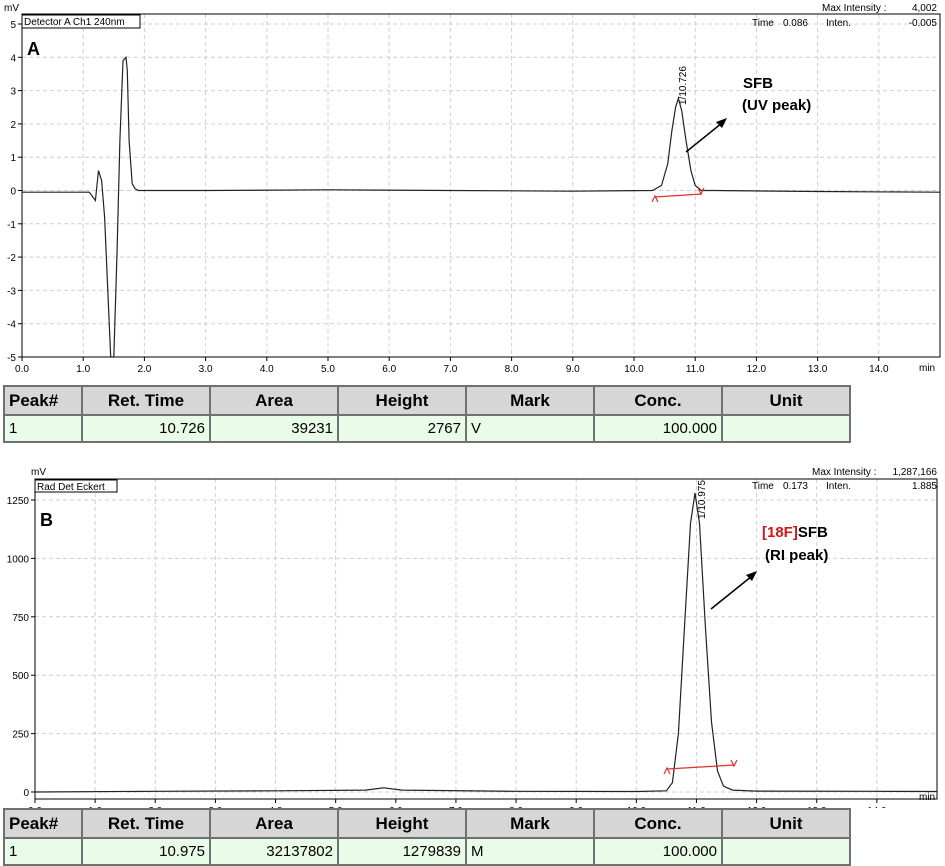 This screenshot has width=945, height=866. I want to click on y-tick-label: 250, so click(20, 735).